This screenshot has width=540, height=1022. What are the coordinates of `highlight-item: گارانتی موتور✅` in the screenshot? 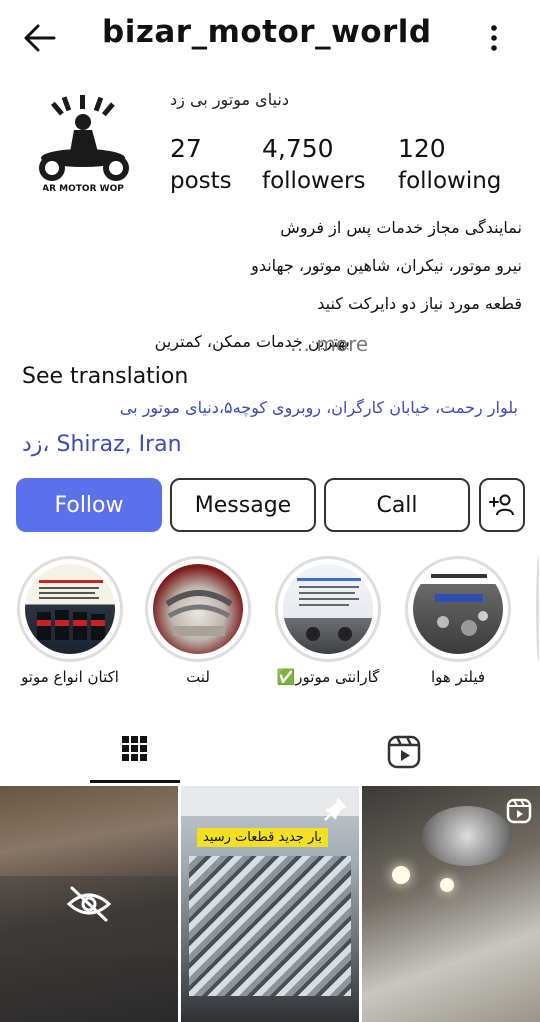 It's located at (328, 621).